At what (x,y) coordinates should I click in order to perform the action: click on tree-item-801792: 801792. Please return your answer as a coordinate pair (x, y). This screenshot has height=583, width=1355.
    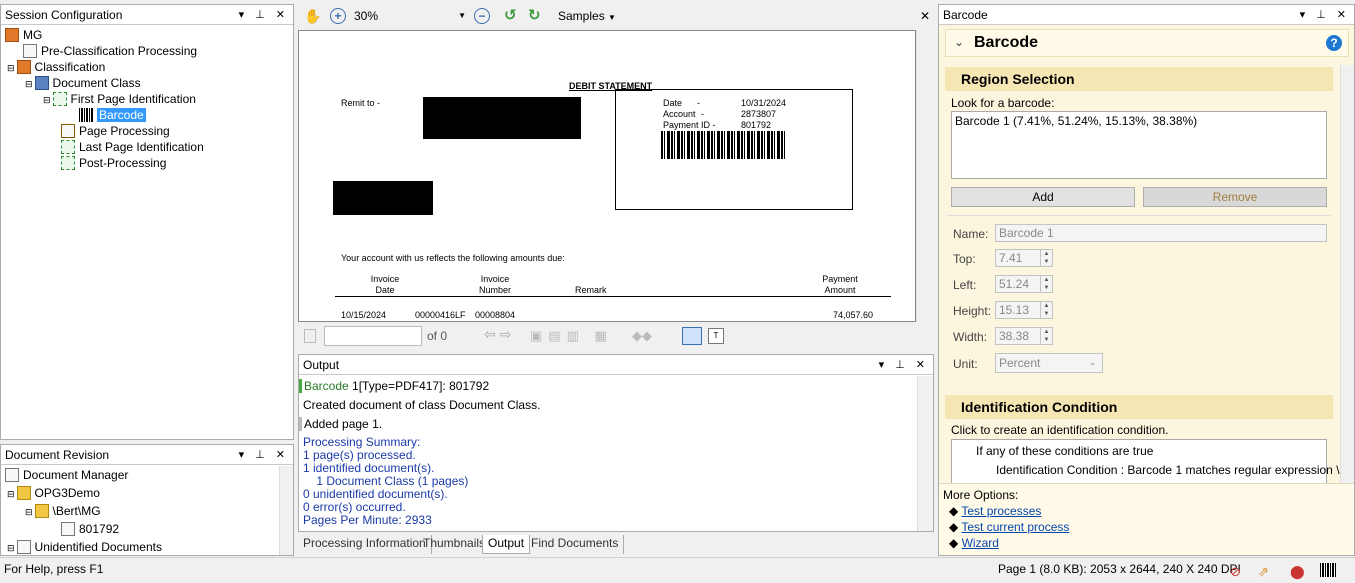
    Looking at the image, I should click on (90, 529).